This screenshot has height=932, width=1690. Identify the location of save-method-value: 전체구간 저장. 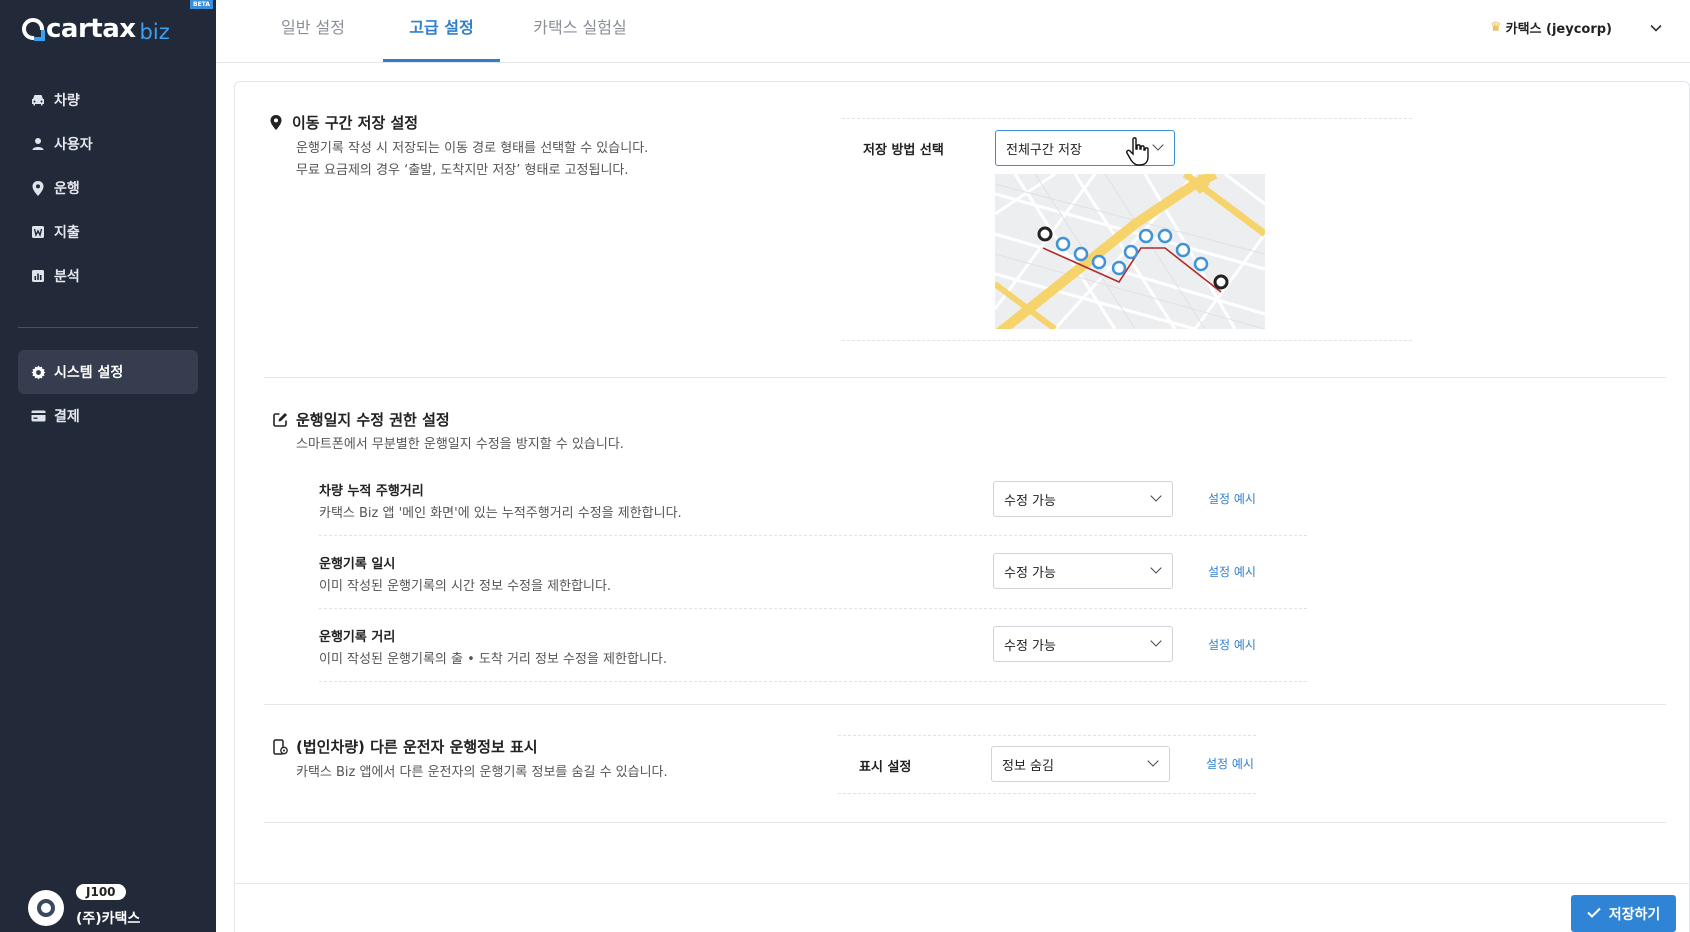
(1044, 150).